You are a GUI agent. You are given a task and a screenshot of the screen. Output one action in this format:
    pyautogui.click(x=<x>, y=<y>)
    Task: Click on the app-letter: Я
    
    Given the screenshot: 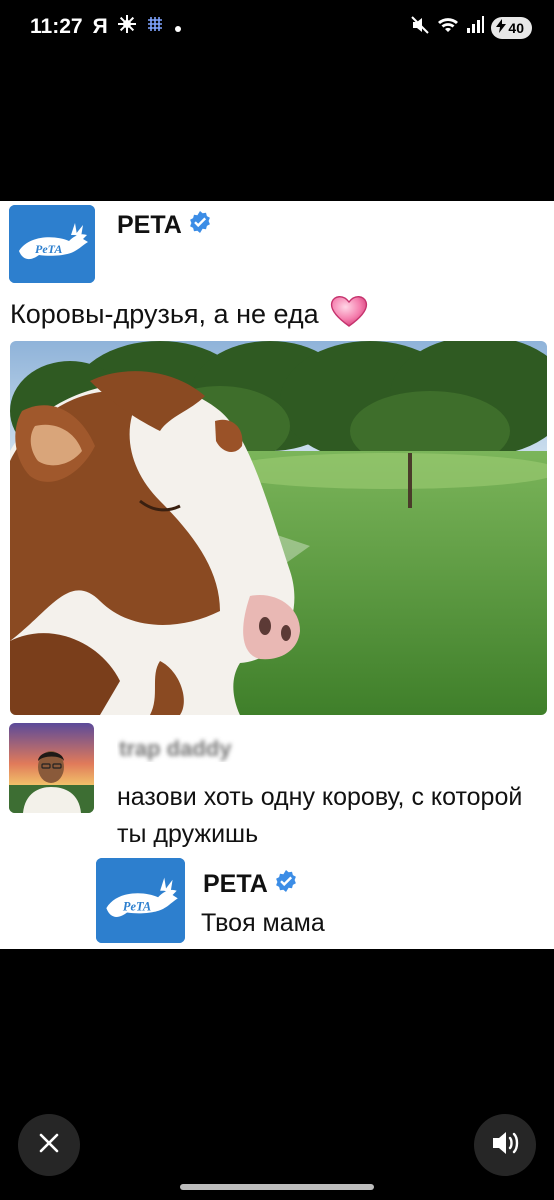 What is the action you would take?
    pyautogui.click(x=100, y=26)
    